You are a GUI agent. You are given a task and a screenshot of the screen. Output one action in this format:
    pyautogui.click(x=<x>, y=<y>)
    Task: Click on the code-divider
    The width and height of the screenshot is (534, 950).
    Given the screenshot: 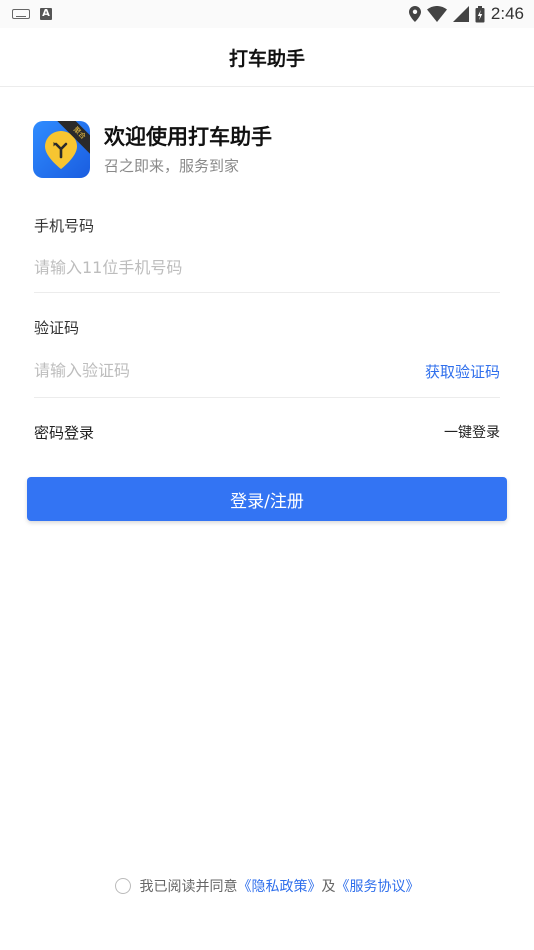 What is the action you would take?
    pyautogui.click(x=267, y=397)
    